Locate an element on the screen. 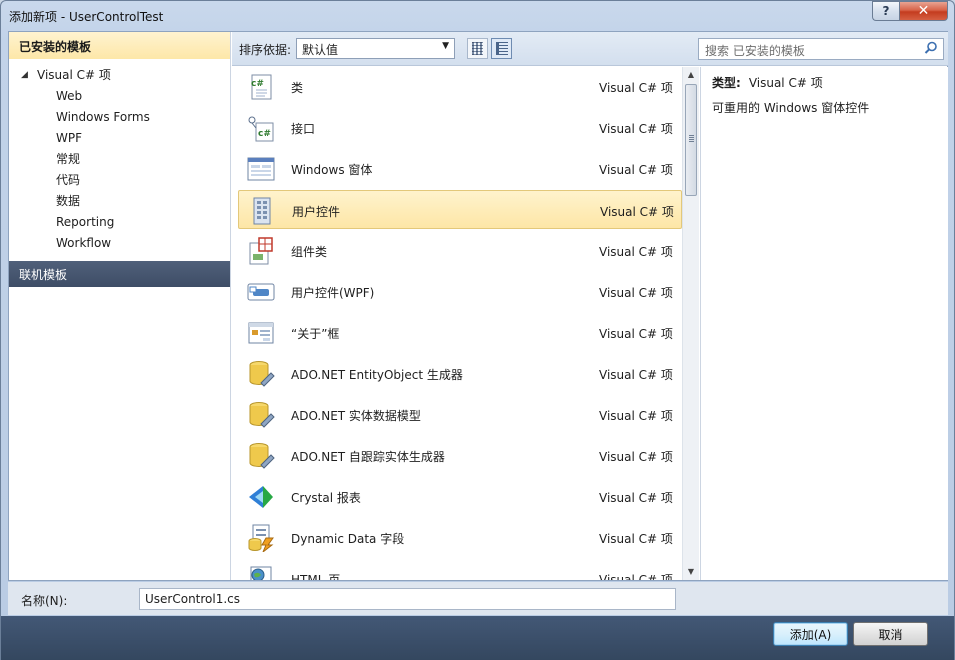 The width and height of the screenshot is (955, 660). sort-by-dropdown: 默认值 ▼ is located at coordinates (375, 48).